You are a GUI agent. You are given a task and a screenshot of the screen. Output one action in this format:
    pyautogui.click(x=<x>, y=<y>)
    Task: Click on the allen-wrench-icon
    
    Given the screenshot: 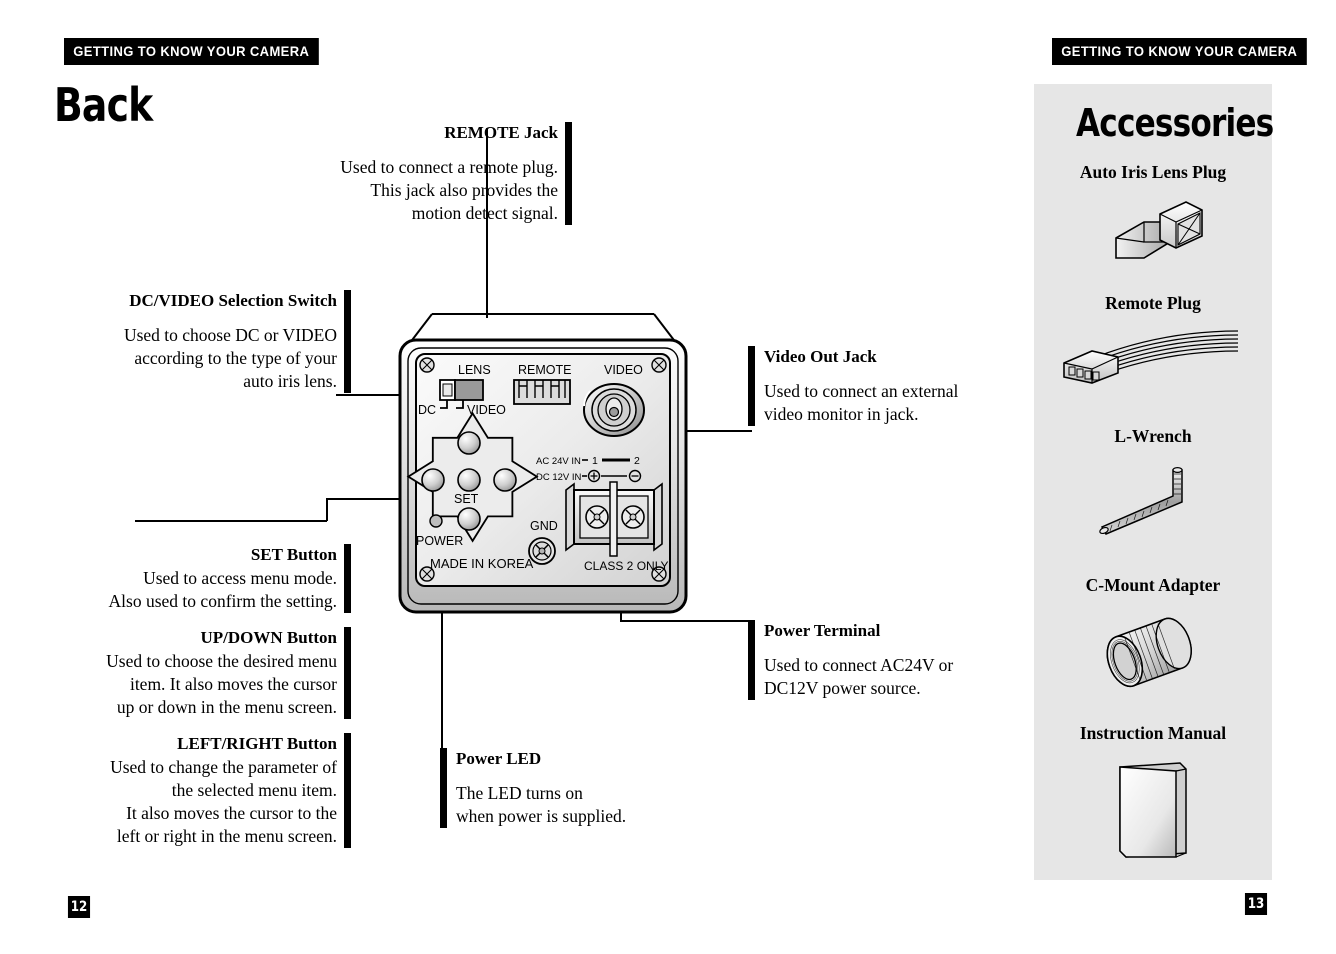 What is the action you would take?
    pyautogui.click(x=1153, y=502)
    